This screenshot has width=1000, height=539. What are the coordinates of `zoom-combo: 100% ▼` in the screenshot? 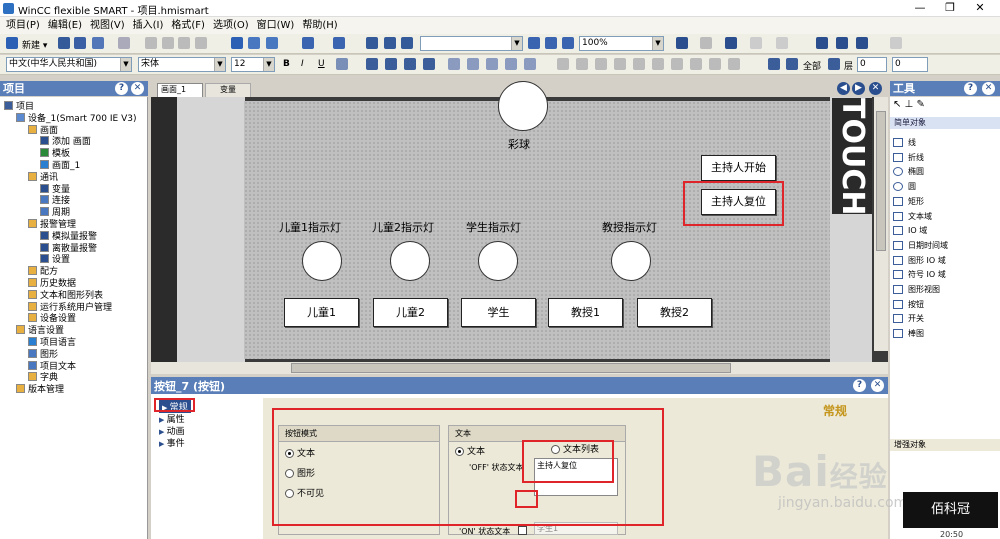 It's located at (621, 43).